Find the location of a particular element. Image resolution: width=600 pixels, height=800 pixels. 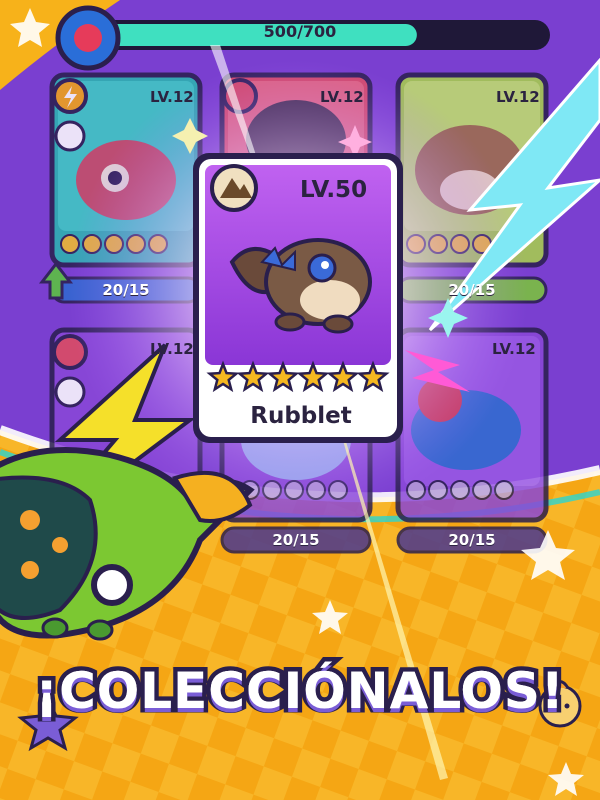

card-1-level: LV.12 is located at coordinates (172, 97).